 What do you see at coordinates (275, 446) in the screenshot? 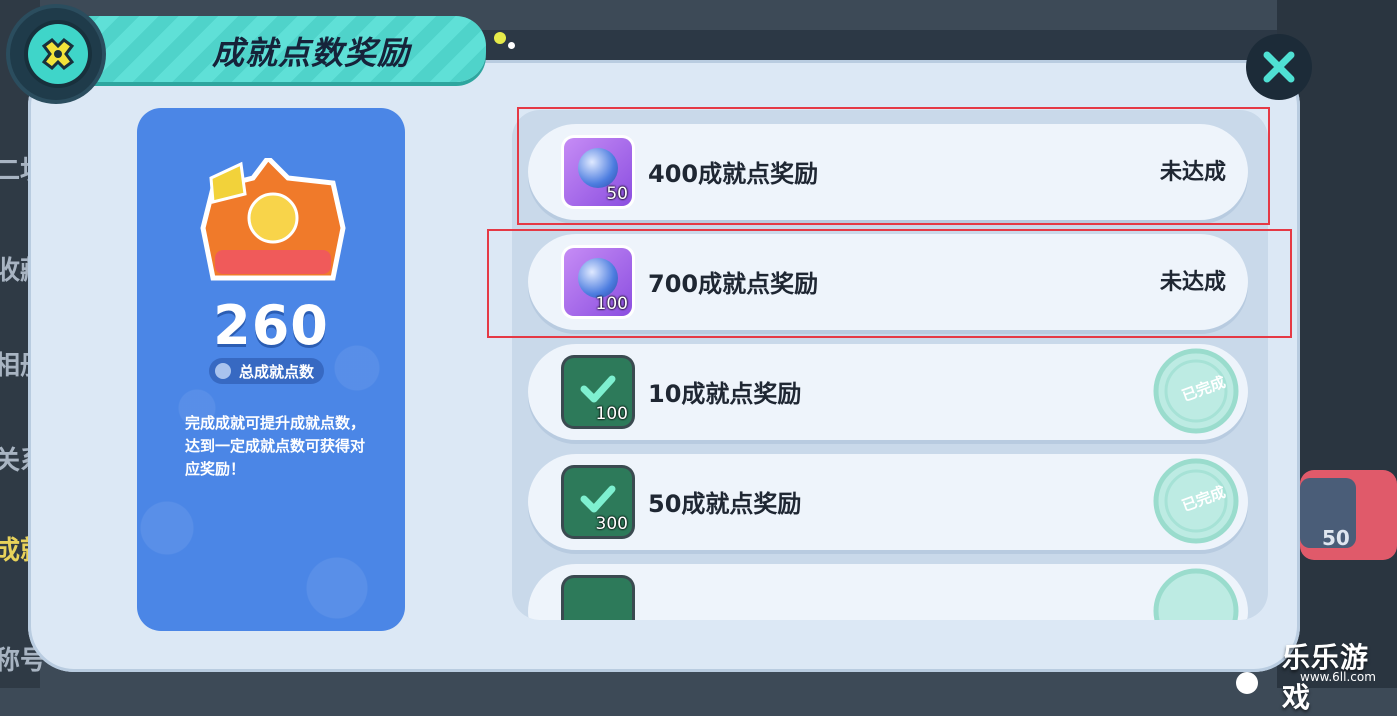
I see `points-description: 完成成就可提升成就点数，达到一定成就点数可获得对应奖励！` at bounding box center [275, 446].